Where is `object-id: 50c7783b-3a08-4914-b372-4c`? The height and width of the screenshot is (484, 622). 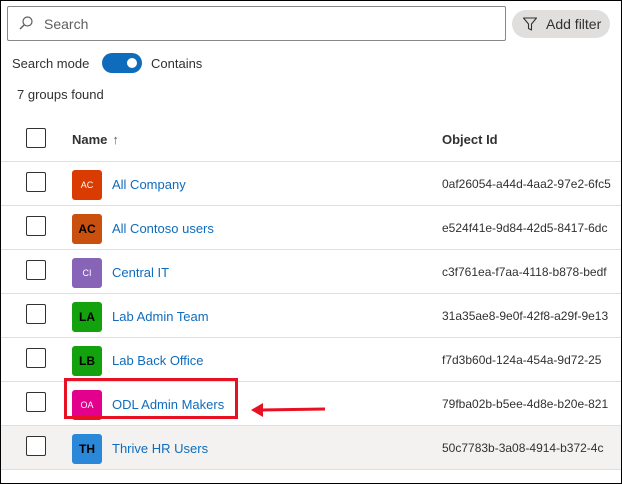
object-id: 50c7783b-3a08-4914-b372-4c is located at coordinates (523, 448).